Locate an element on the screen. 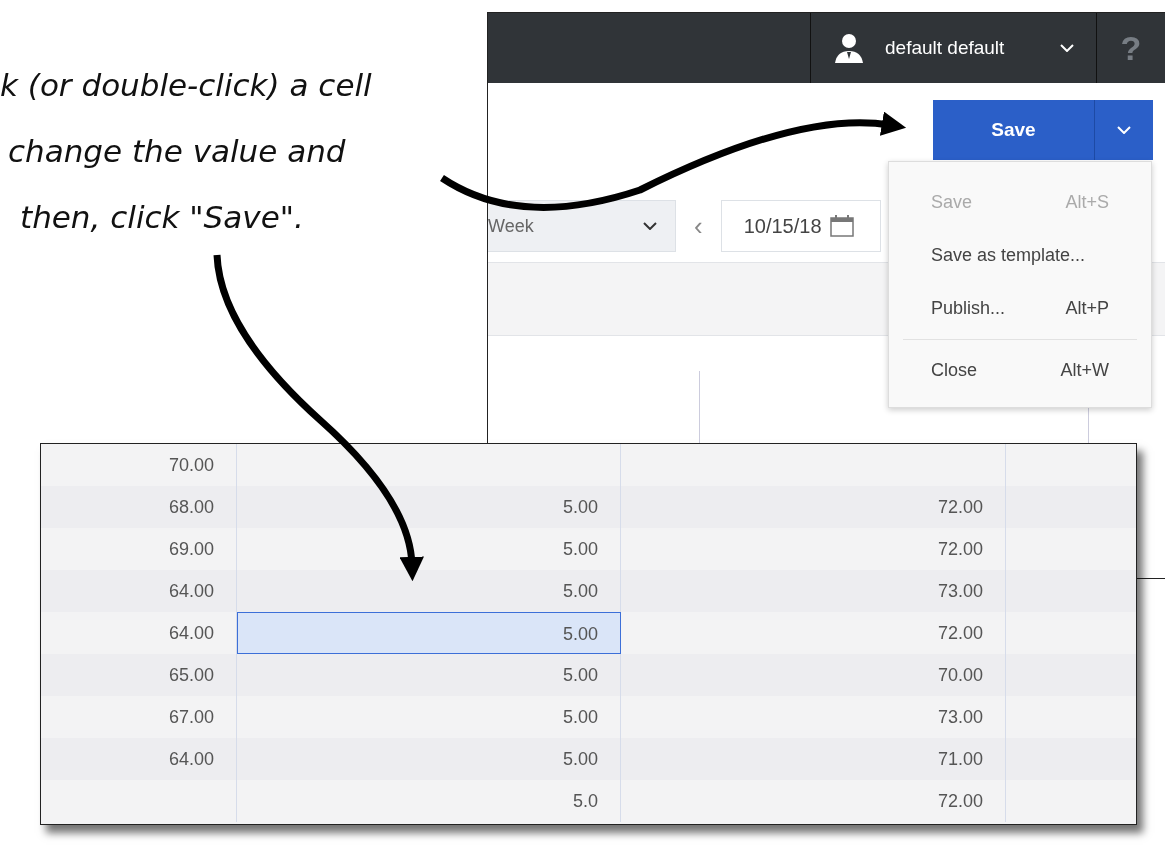 Image resolution: width=1165 pixels, height=846 pixels. table-cell: 5.0 is located at coordinates (429, 801).